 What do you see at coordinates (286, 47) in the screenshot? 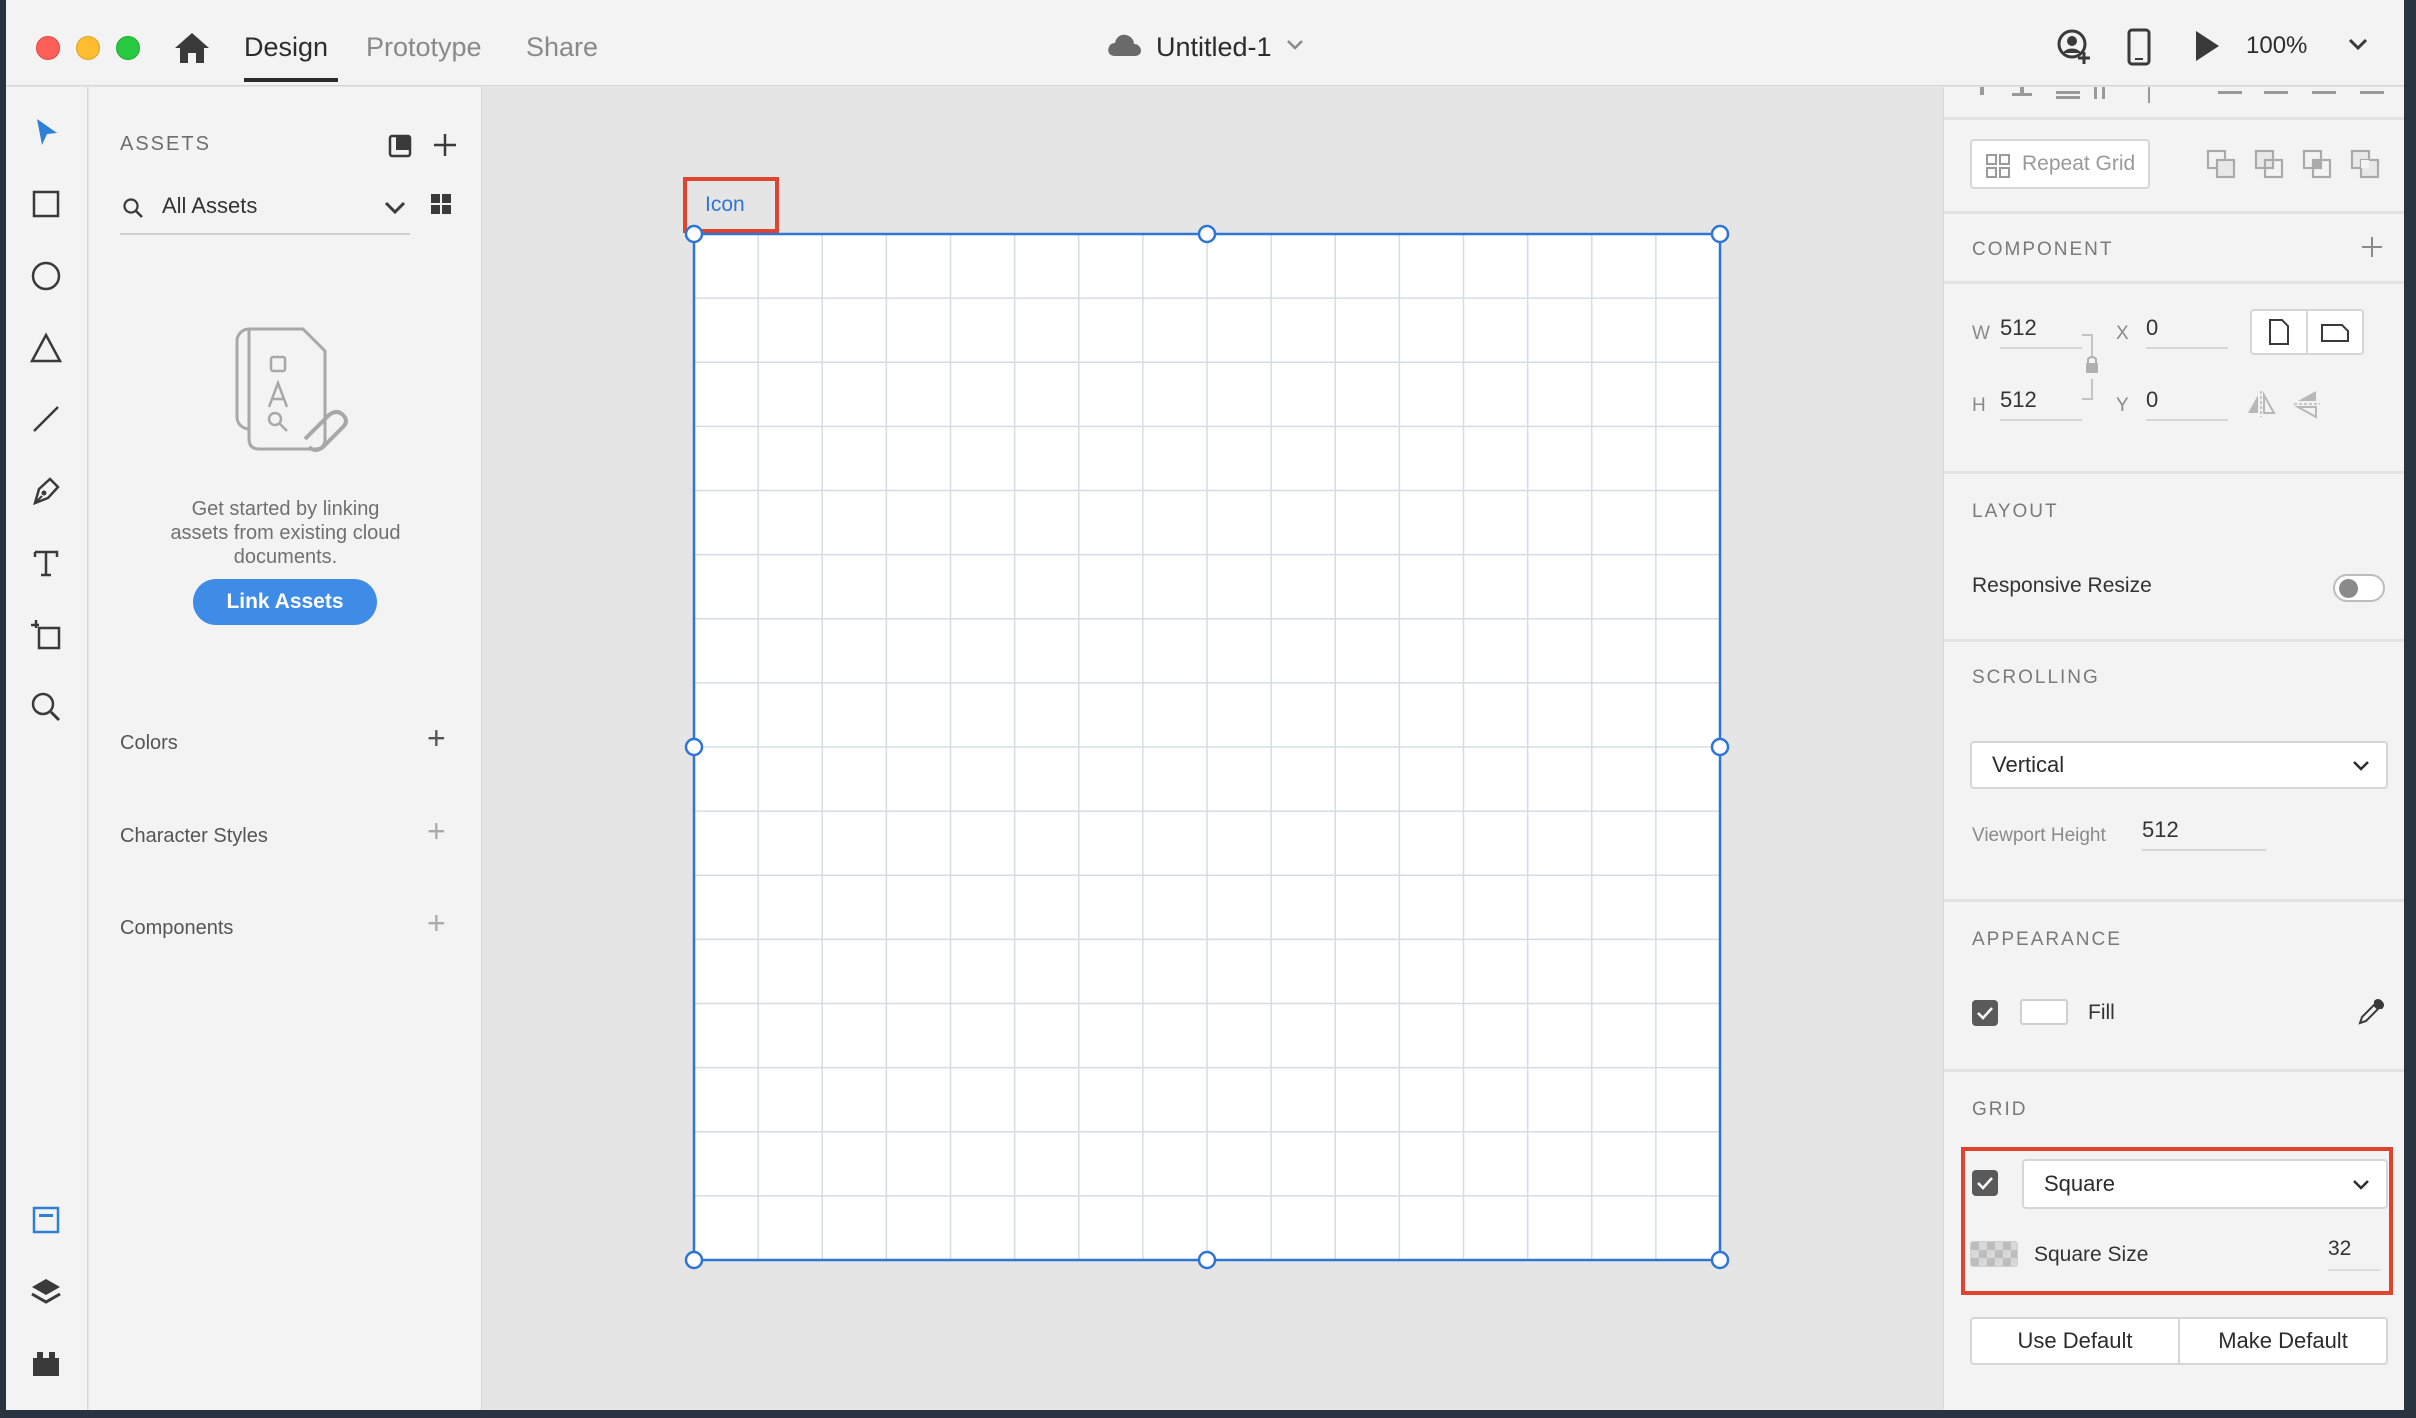
I see `tab-design: Design` at bounding box center [286, 47].